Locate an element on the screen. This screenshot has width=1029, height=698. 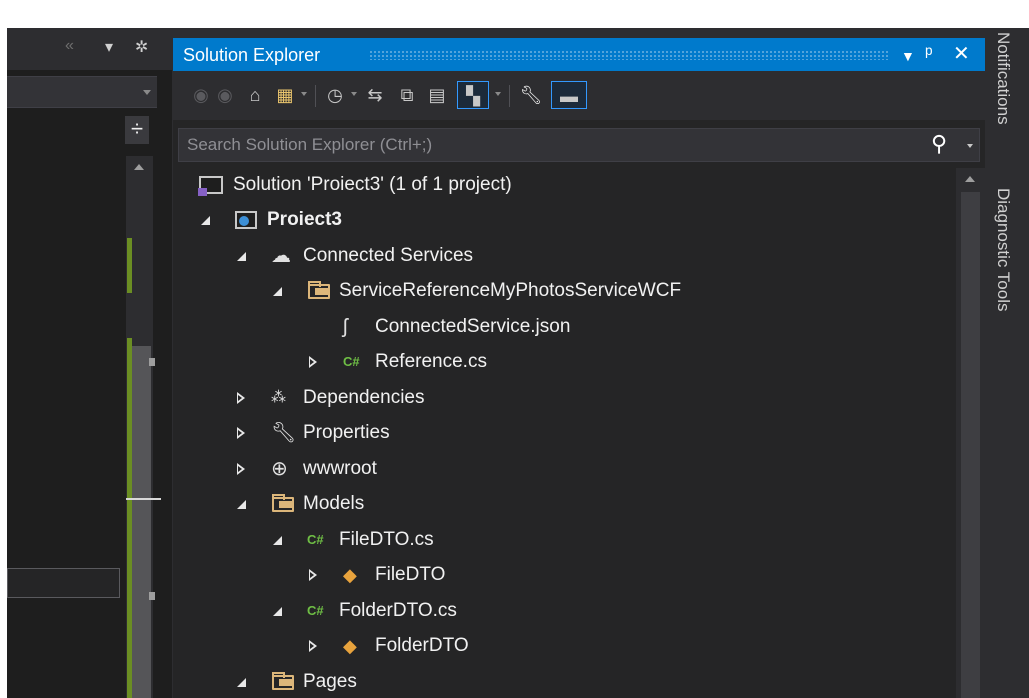
pin-icon: ᵖ is located at coordinates (929, 54).